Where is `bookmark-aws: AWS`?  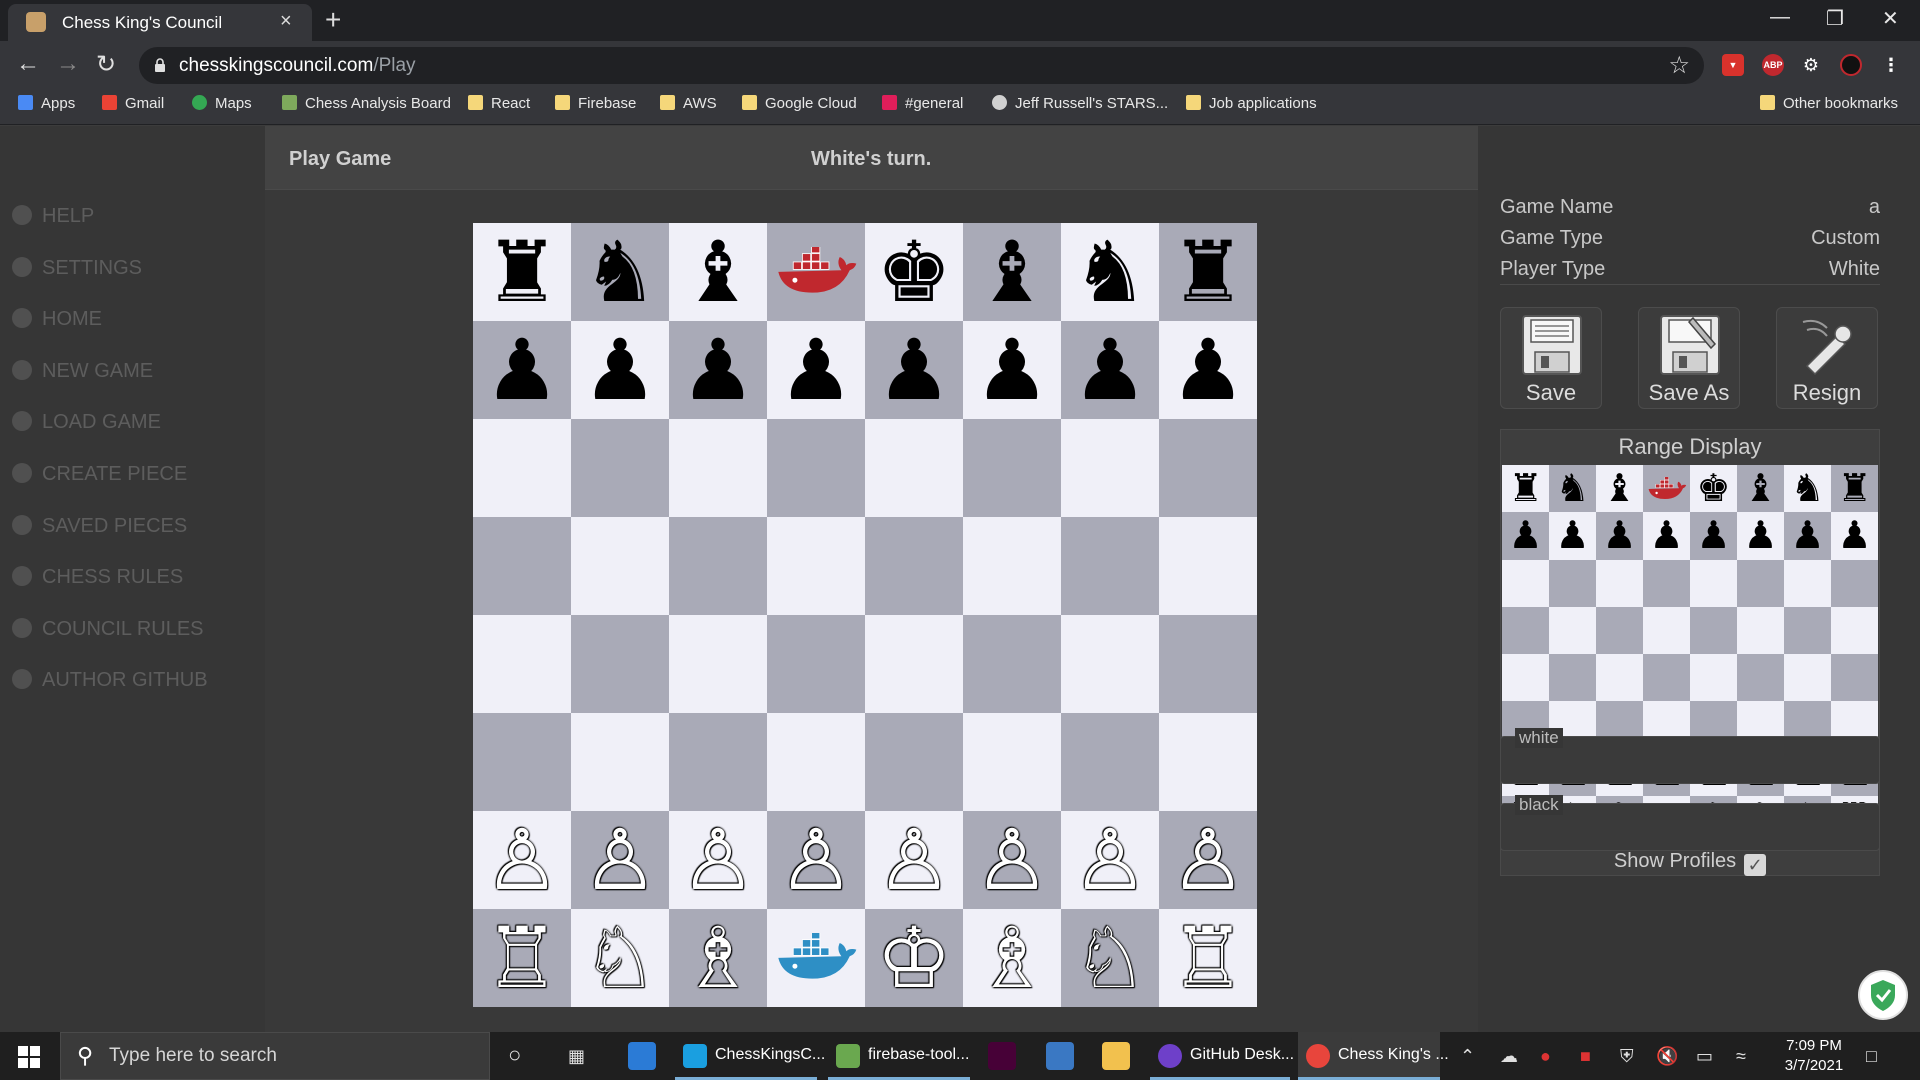
bookmark-aws: AWS is located at coordinates (688, 107).